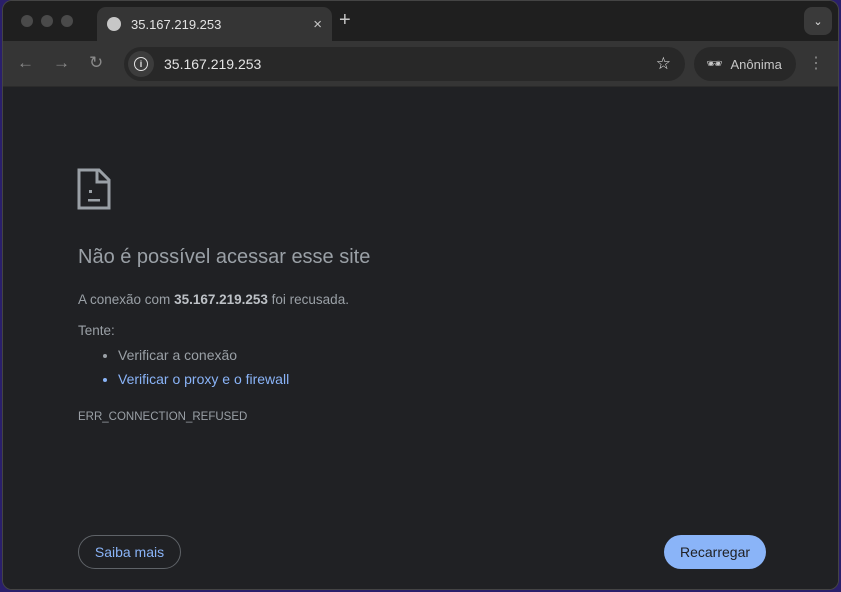 This screenshot has width=841, height=592. What do you see at coordinates (129, 552) in the screenshot?
I see `learn-more-button: Saiba mais` at bounding box center [129, 552].